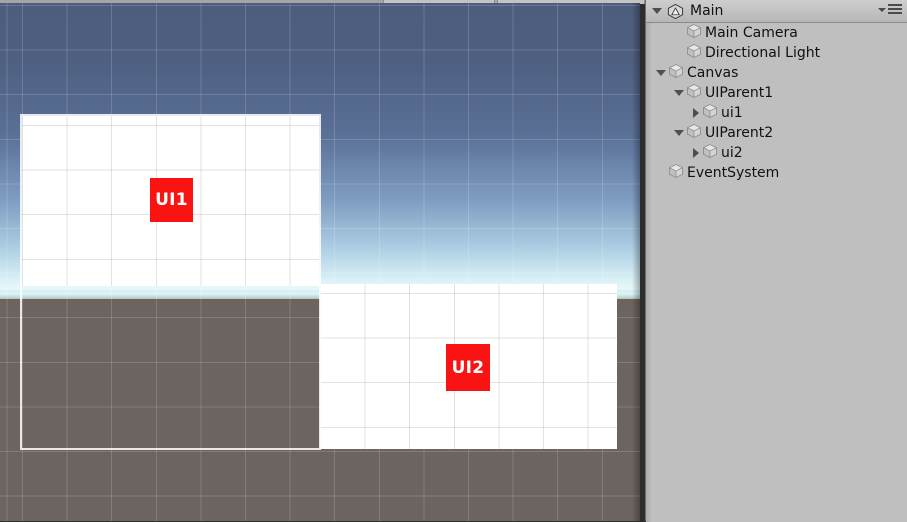 The width and height of the screenshot is (907, 522). Describe the element at coordinates (468, 367) in the screenshot. I see `ui2-element: UI2` at that location.